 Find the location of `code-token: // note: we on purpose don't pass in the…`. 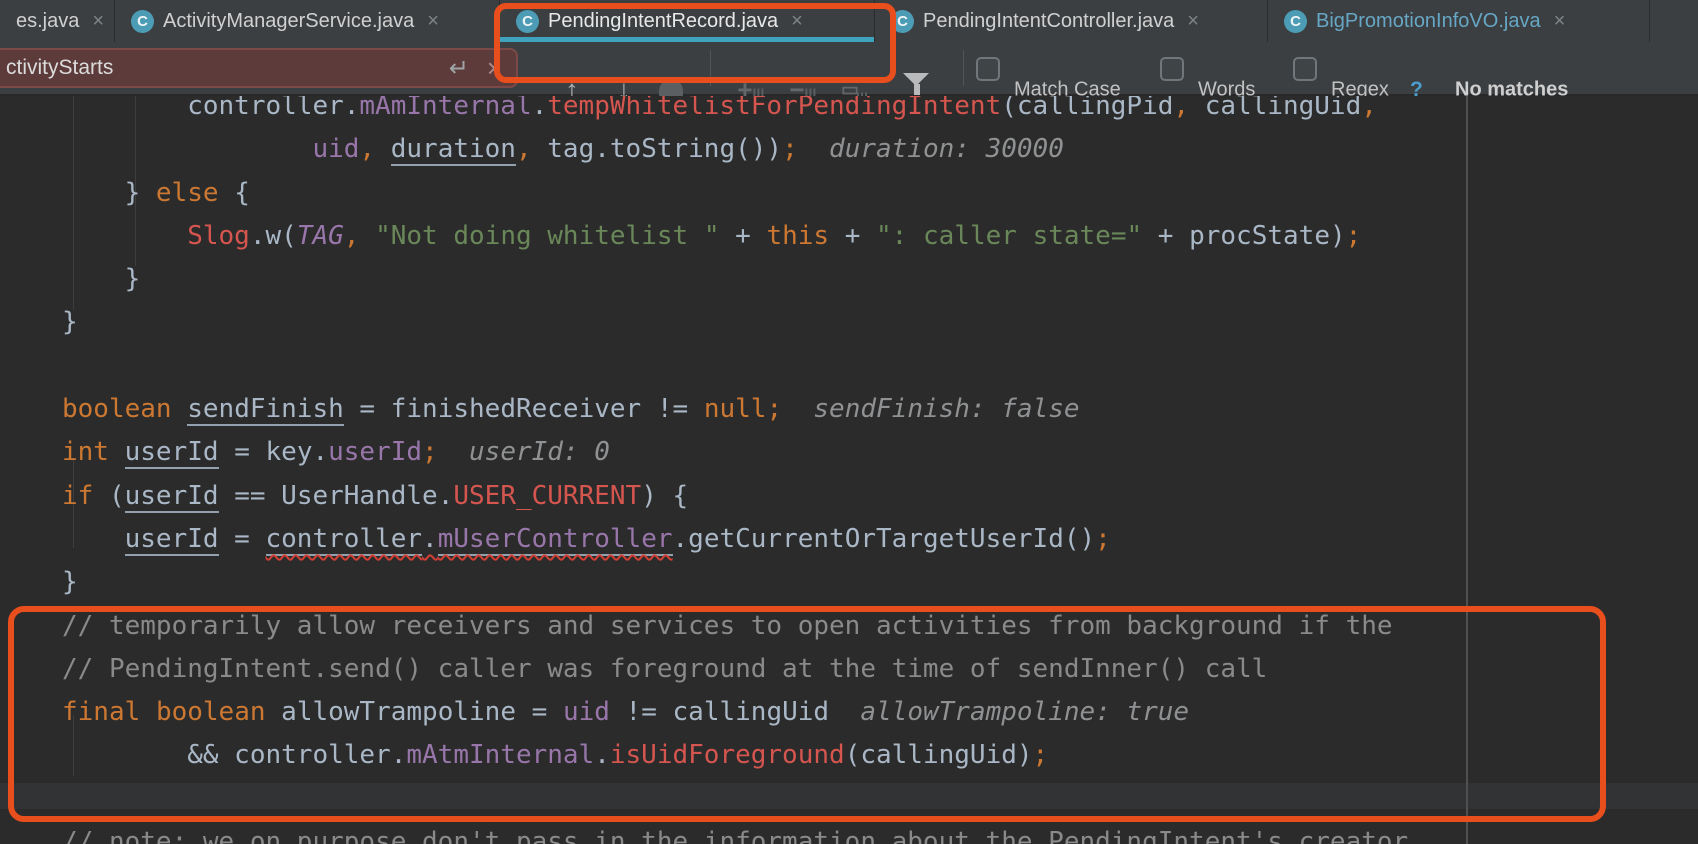

code-token: // note: we on purpose don't pass in the… is located at coordinates (743, 835).